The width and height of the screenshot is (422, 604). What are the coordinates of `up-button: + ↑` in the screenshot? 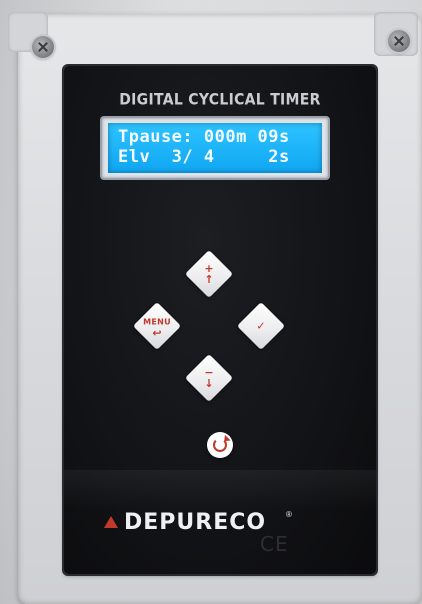 It's located at (209, 274).